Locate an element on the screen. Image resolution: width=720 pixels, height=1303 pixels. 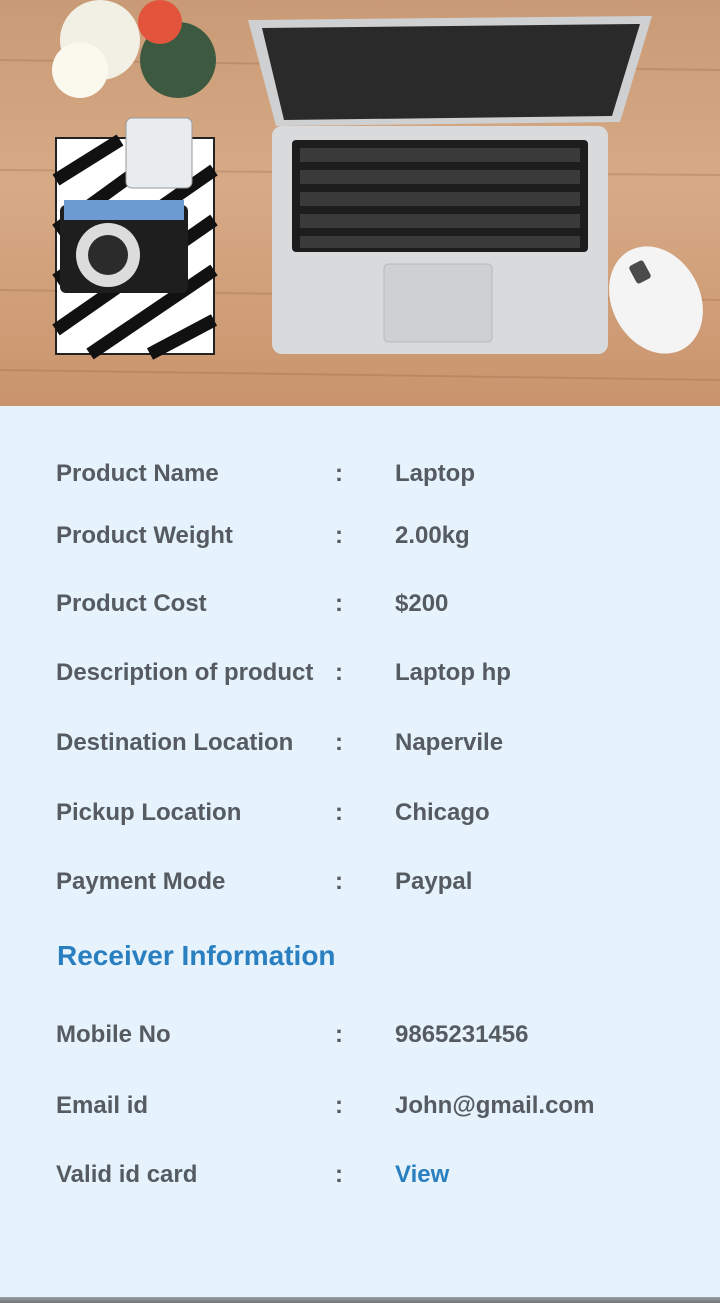
detail-row-email: Email id : John@gmail.com is located at coordinates (360, 1106).